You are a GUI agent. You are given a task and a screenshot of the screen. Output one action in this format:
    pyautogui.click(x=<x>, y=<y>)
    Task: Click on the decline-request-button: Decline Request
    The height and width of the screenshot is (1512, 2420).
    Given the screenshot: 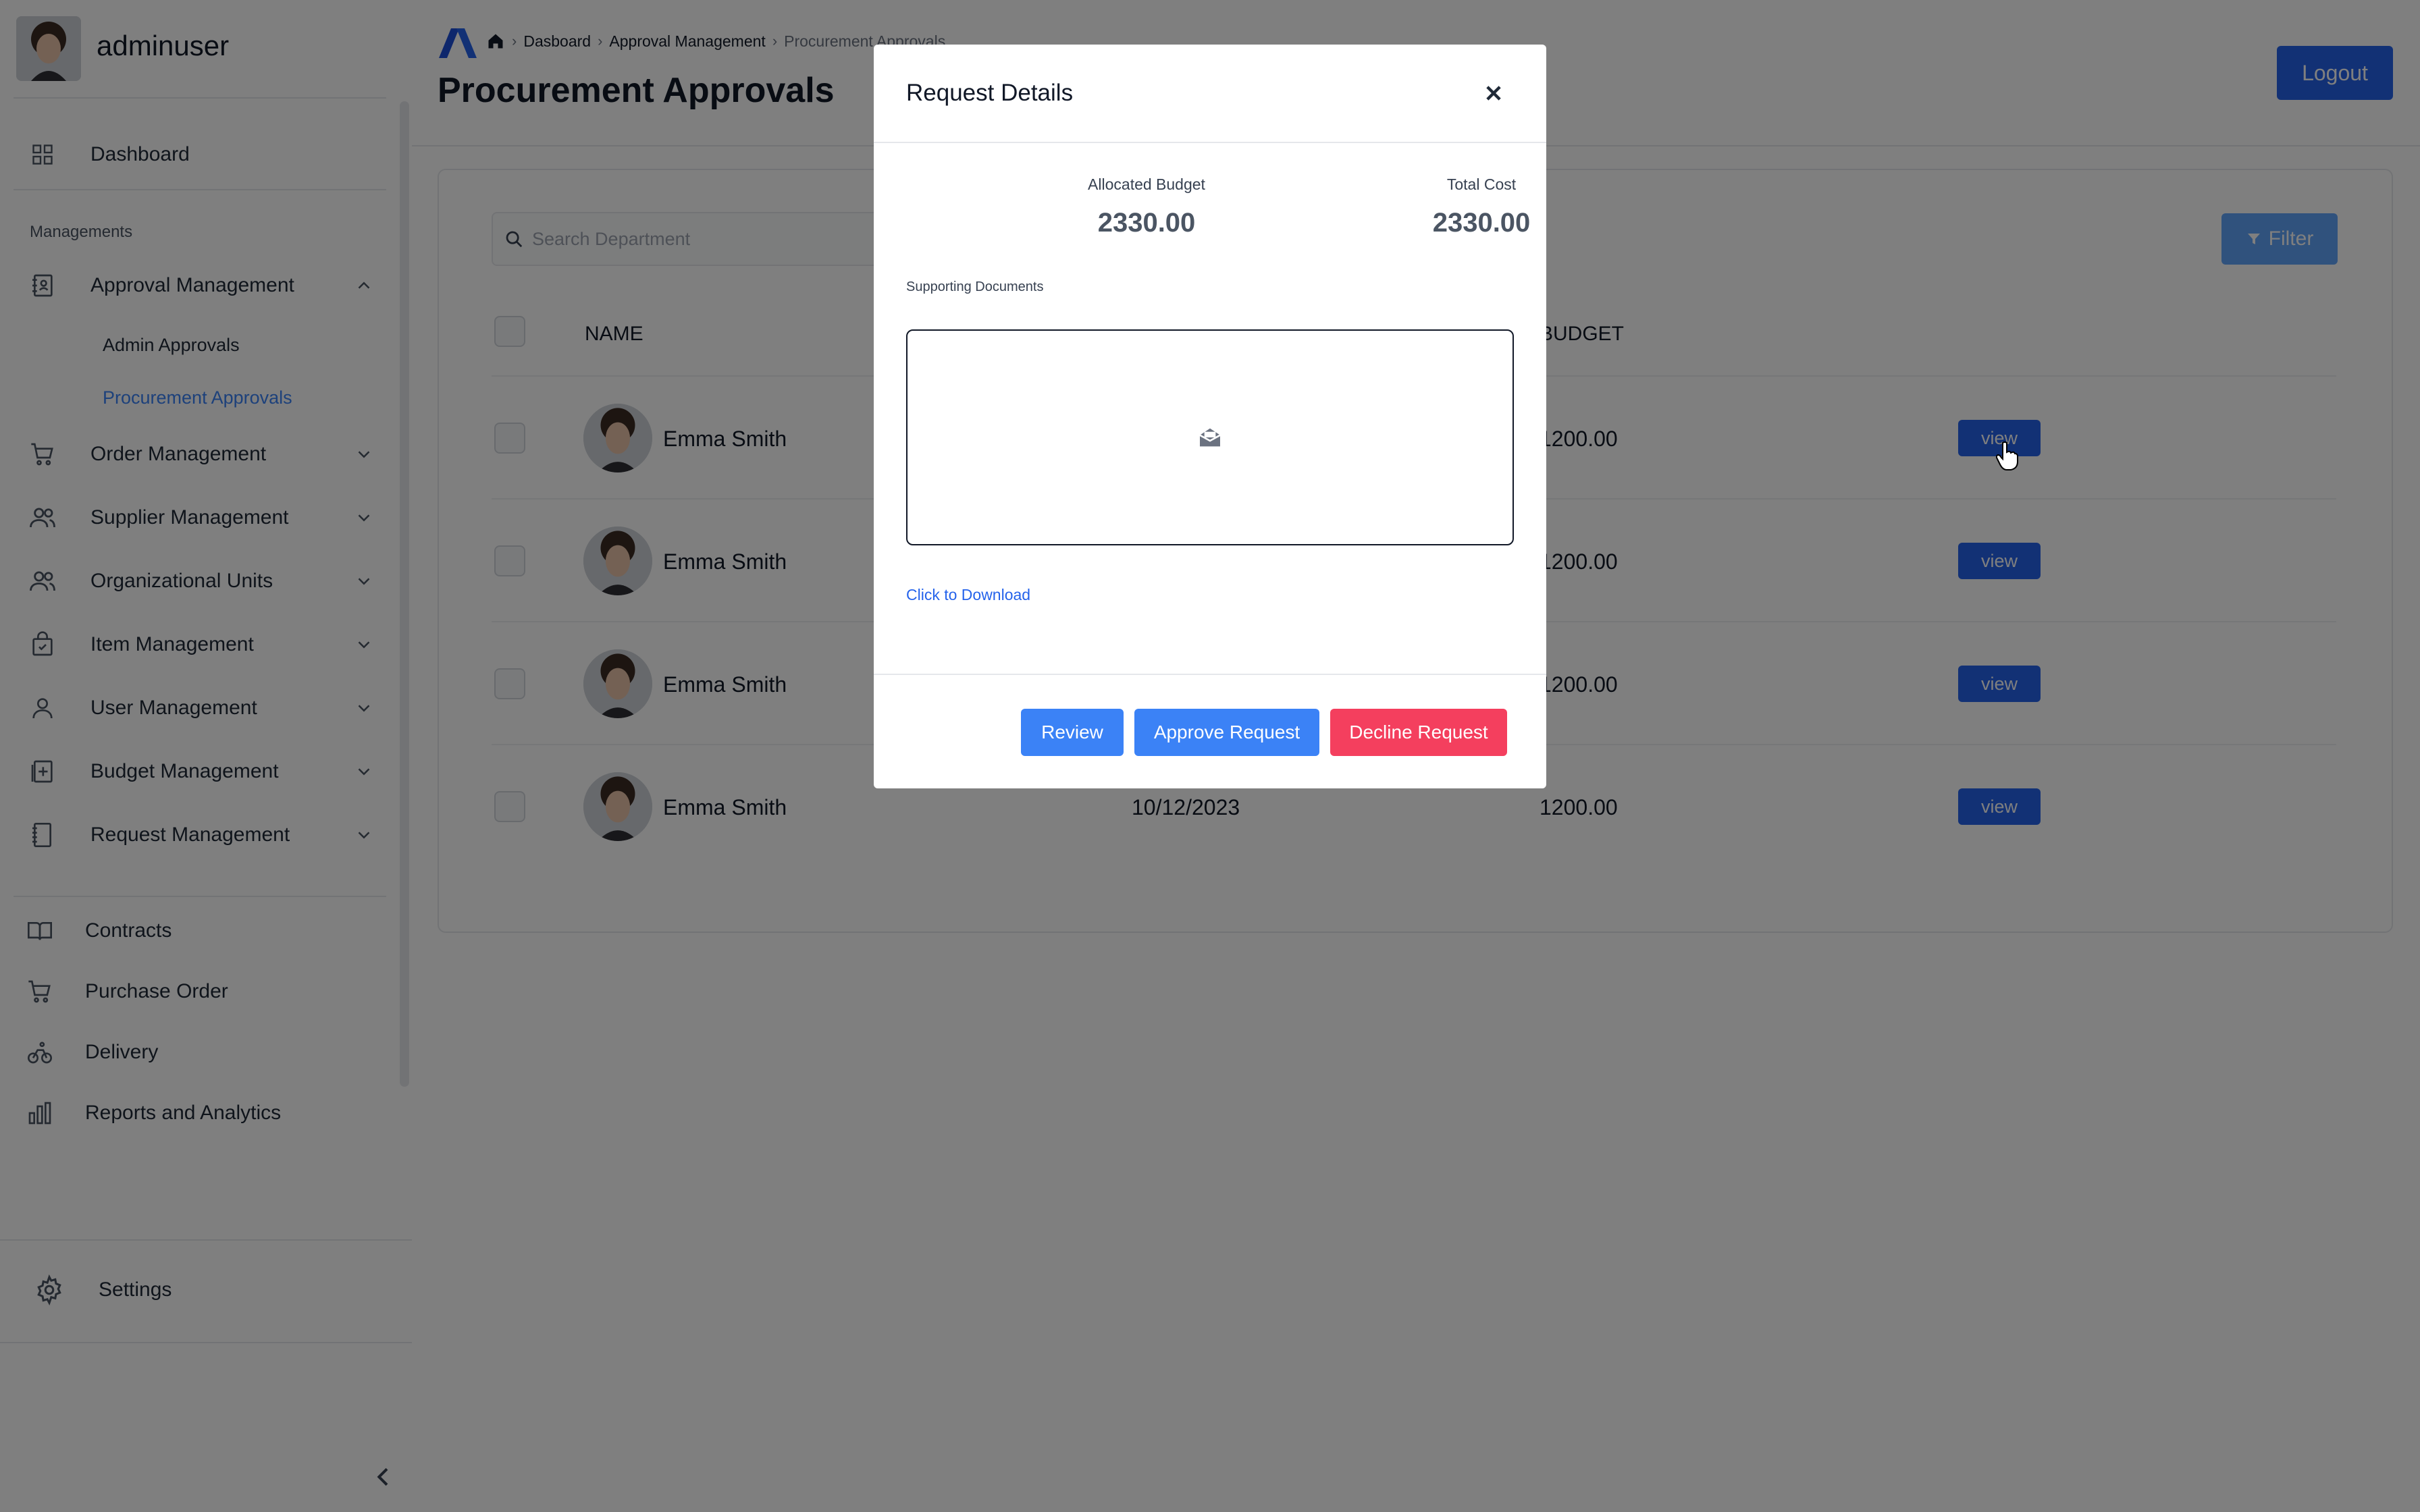 What is the action you would take?
    pyautogui.click(x=1418, y=733)
    